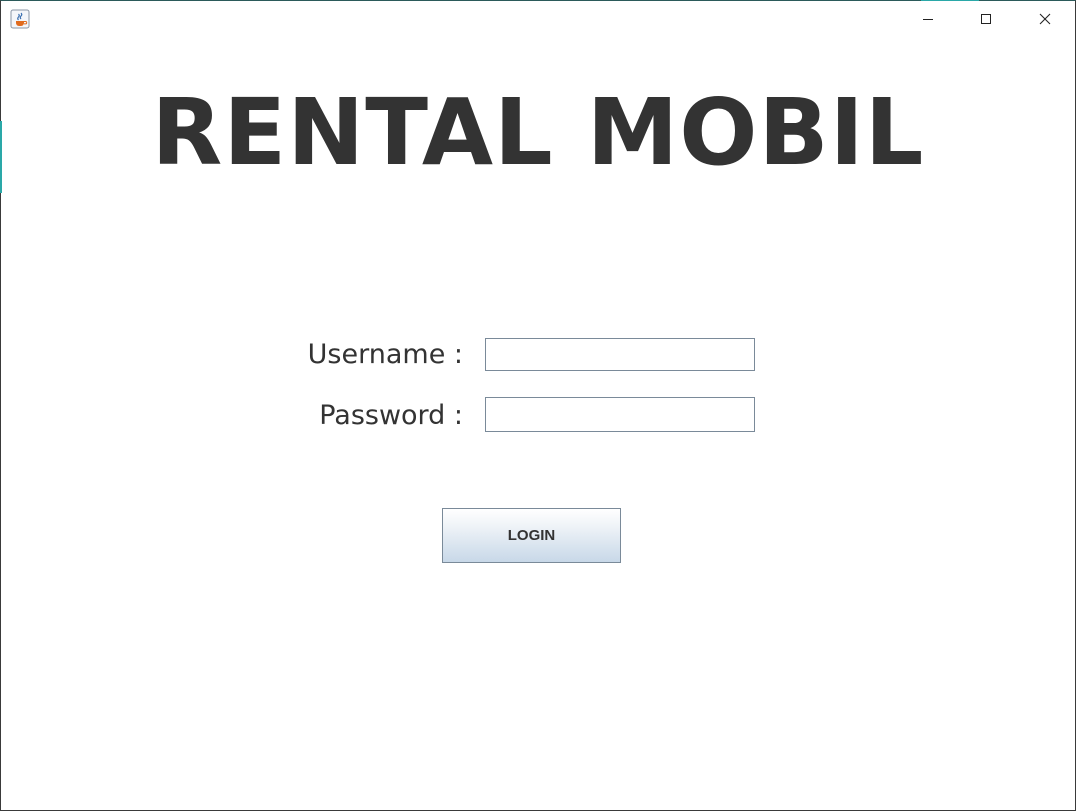 This screenshot has height=811, width=1076. Describe the element at coordinates (385, 354) in the screenshot. I see `username-label: Username :` at that location.